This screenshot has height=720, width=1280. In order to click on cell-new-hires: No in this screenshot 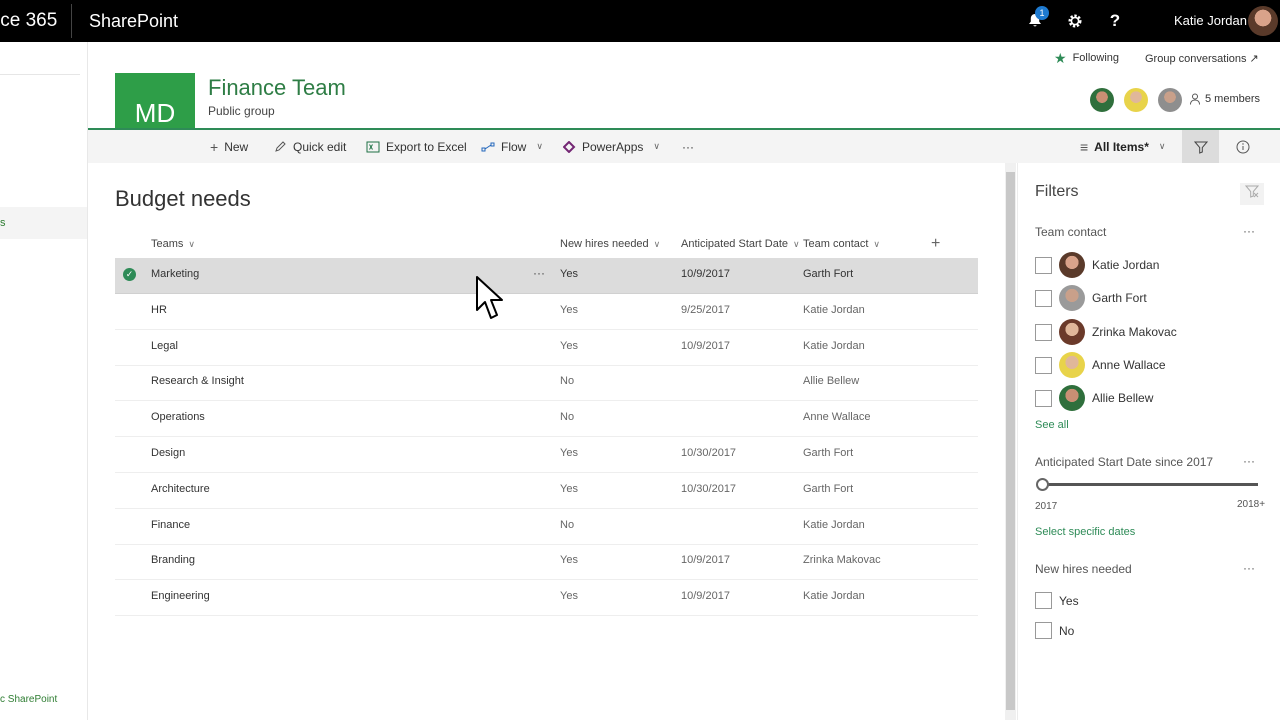, I will do `click(567, 524)`.